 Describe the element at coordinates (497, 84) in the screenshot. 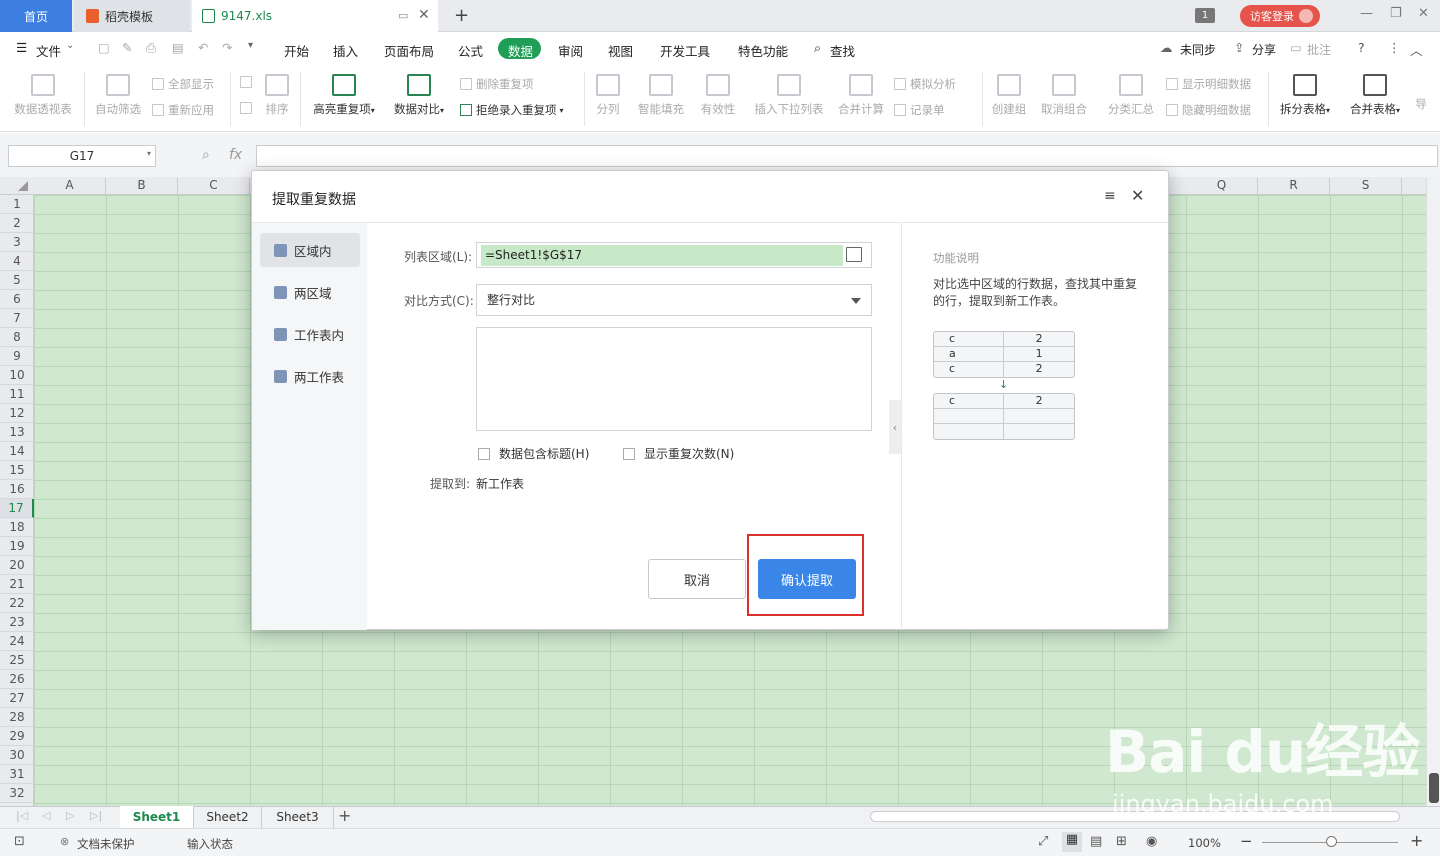

I see `delete-duplicates-button: 删除重复项` at that location.